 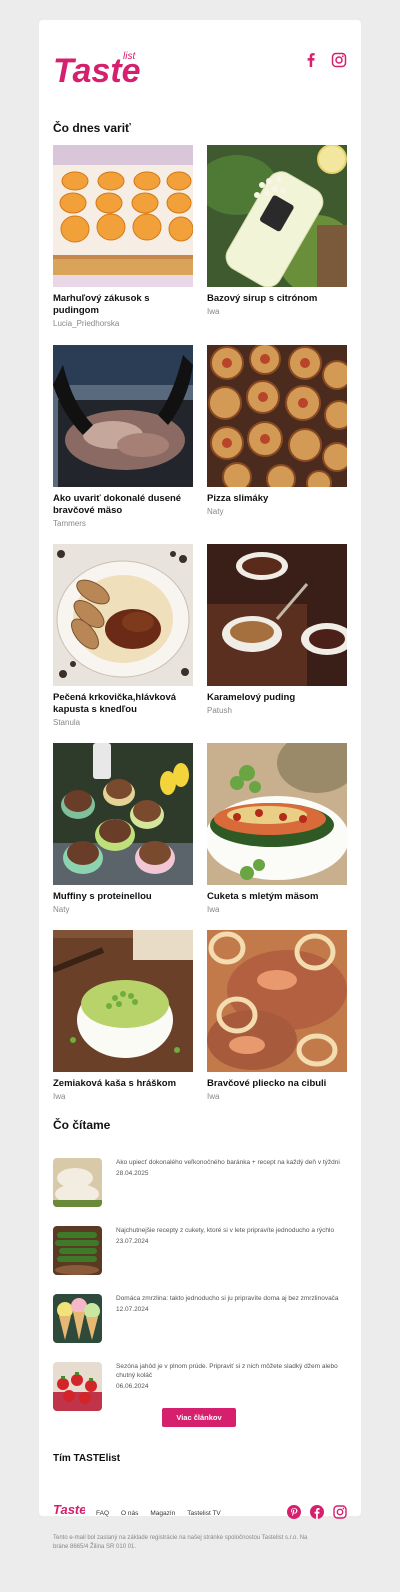 What do you see at coordinates (277, 897) in the screenshot?
I see `recipe-title: Cuketa s mletým mäsom` at bounding box center [277, 897].